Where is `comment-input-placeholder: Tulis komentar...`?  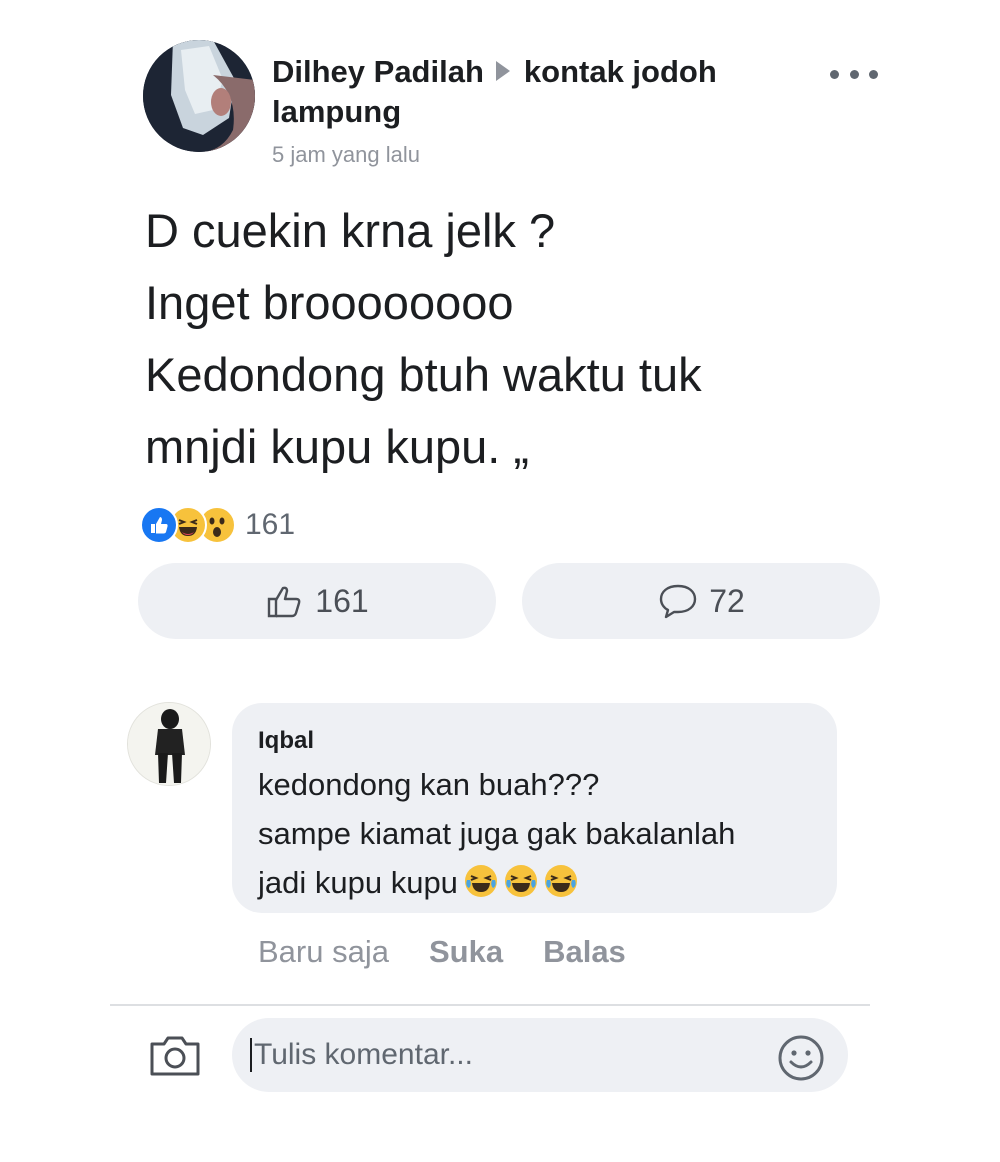 comment-input-placeholder: Tulis komentar... is located at coordinates (363, 1054).